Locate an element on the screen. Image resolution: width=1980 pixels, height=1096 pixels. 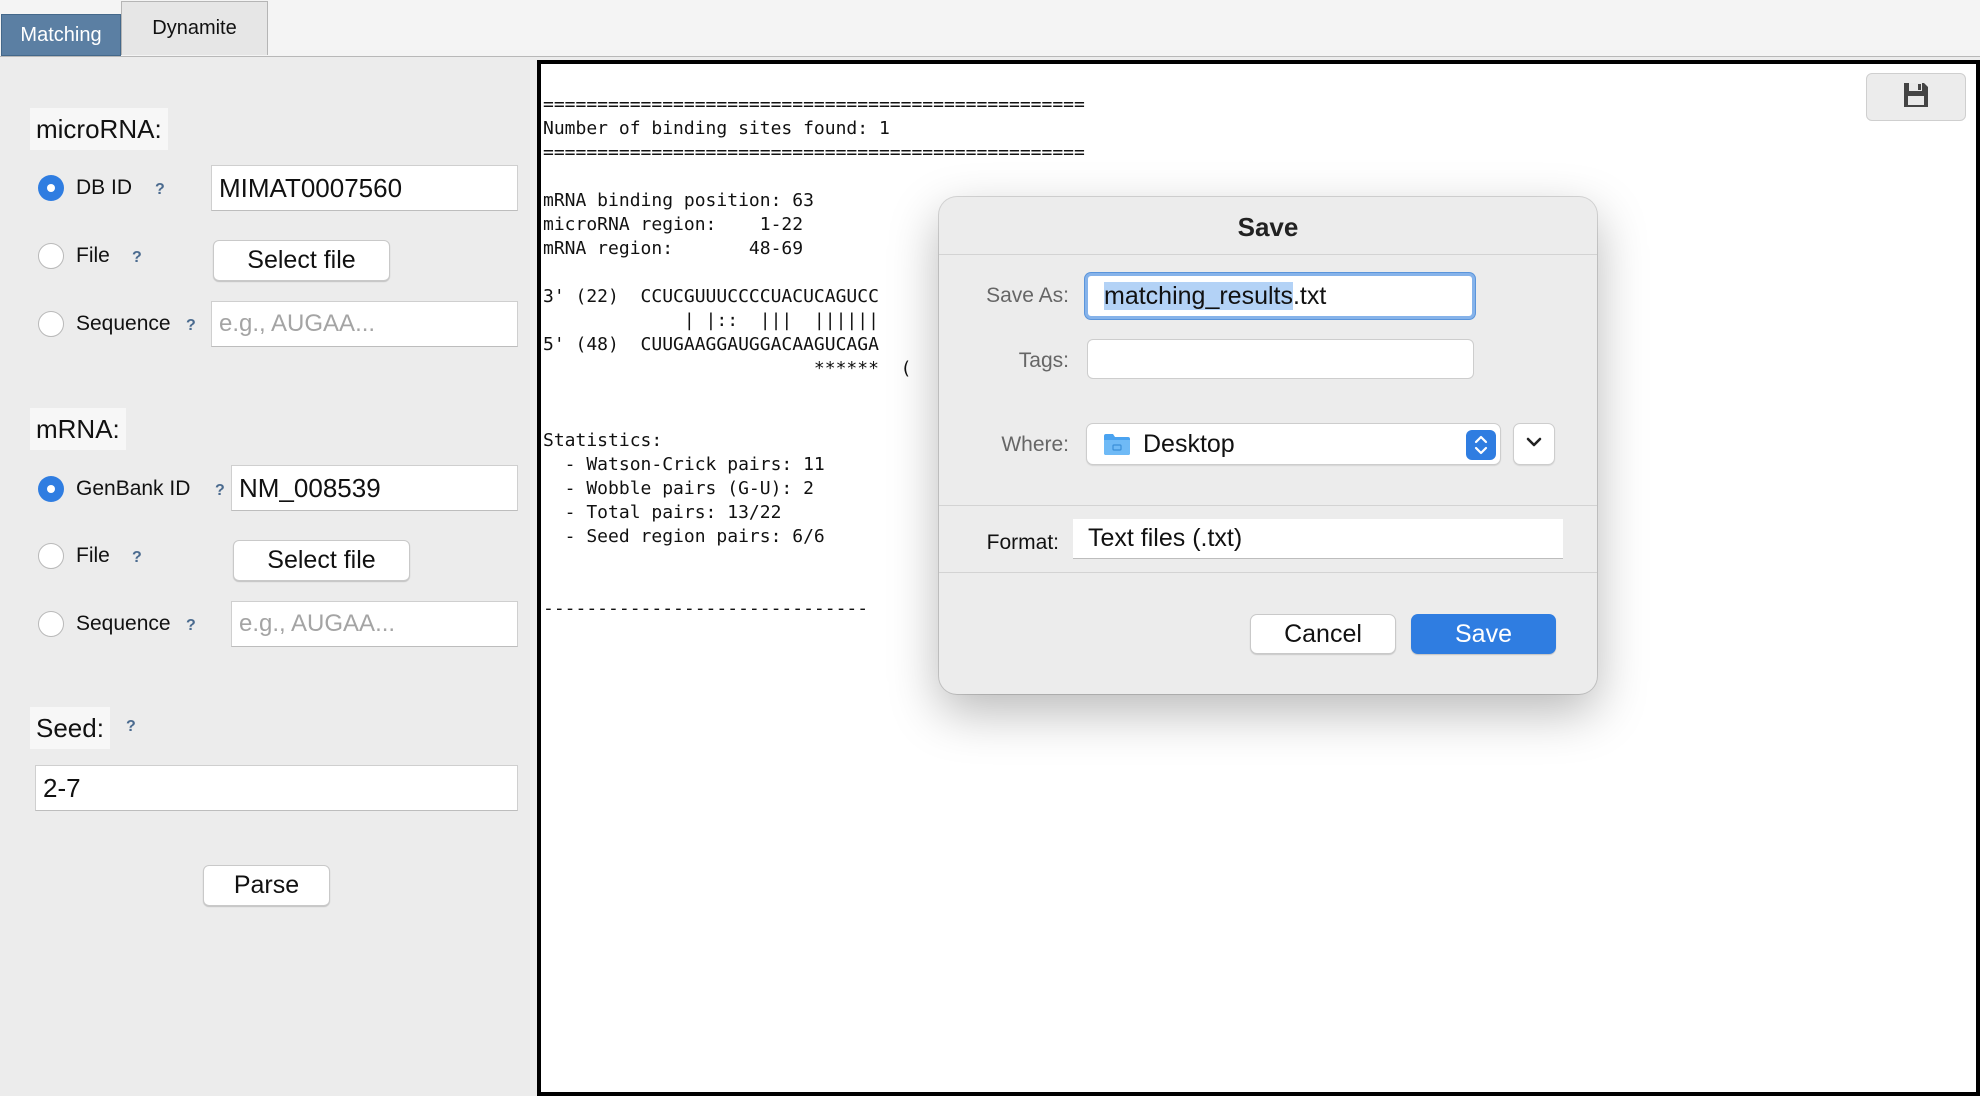
tab-matching: Matching is located at coordinates (61, 35).